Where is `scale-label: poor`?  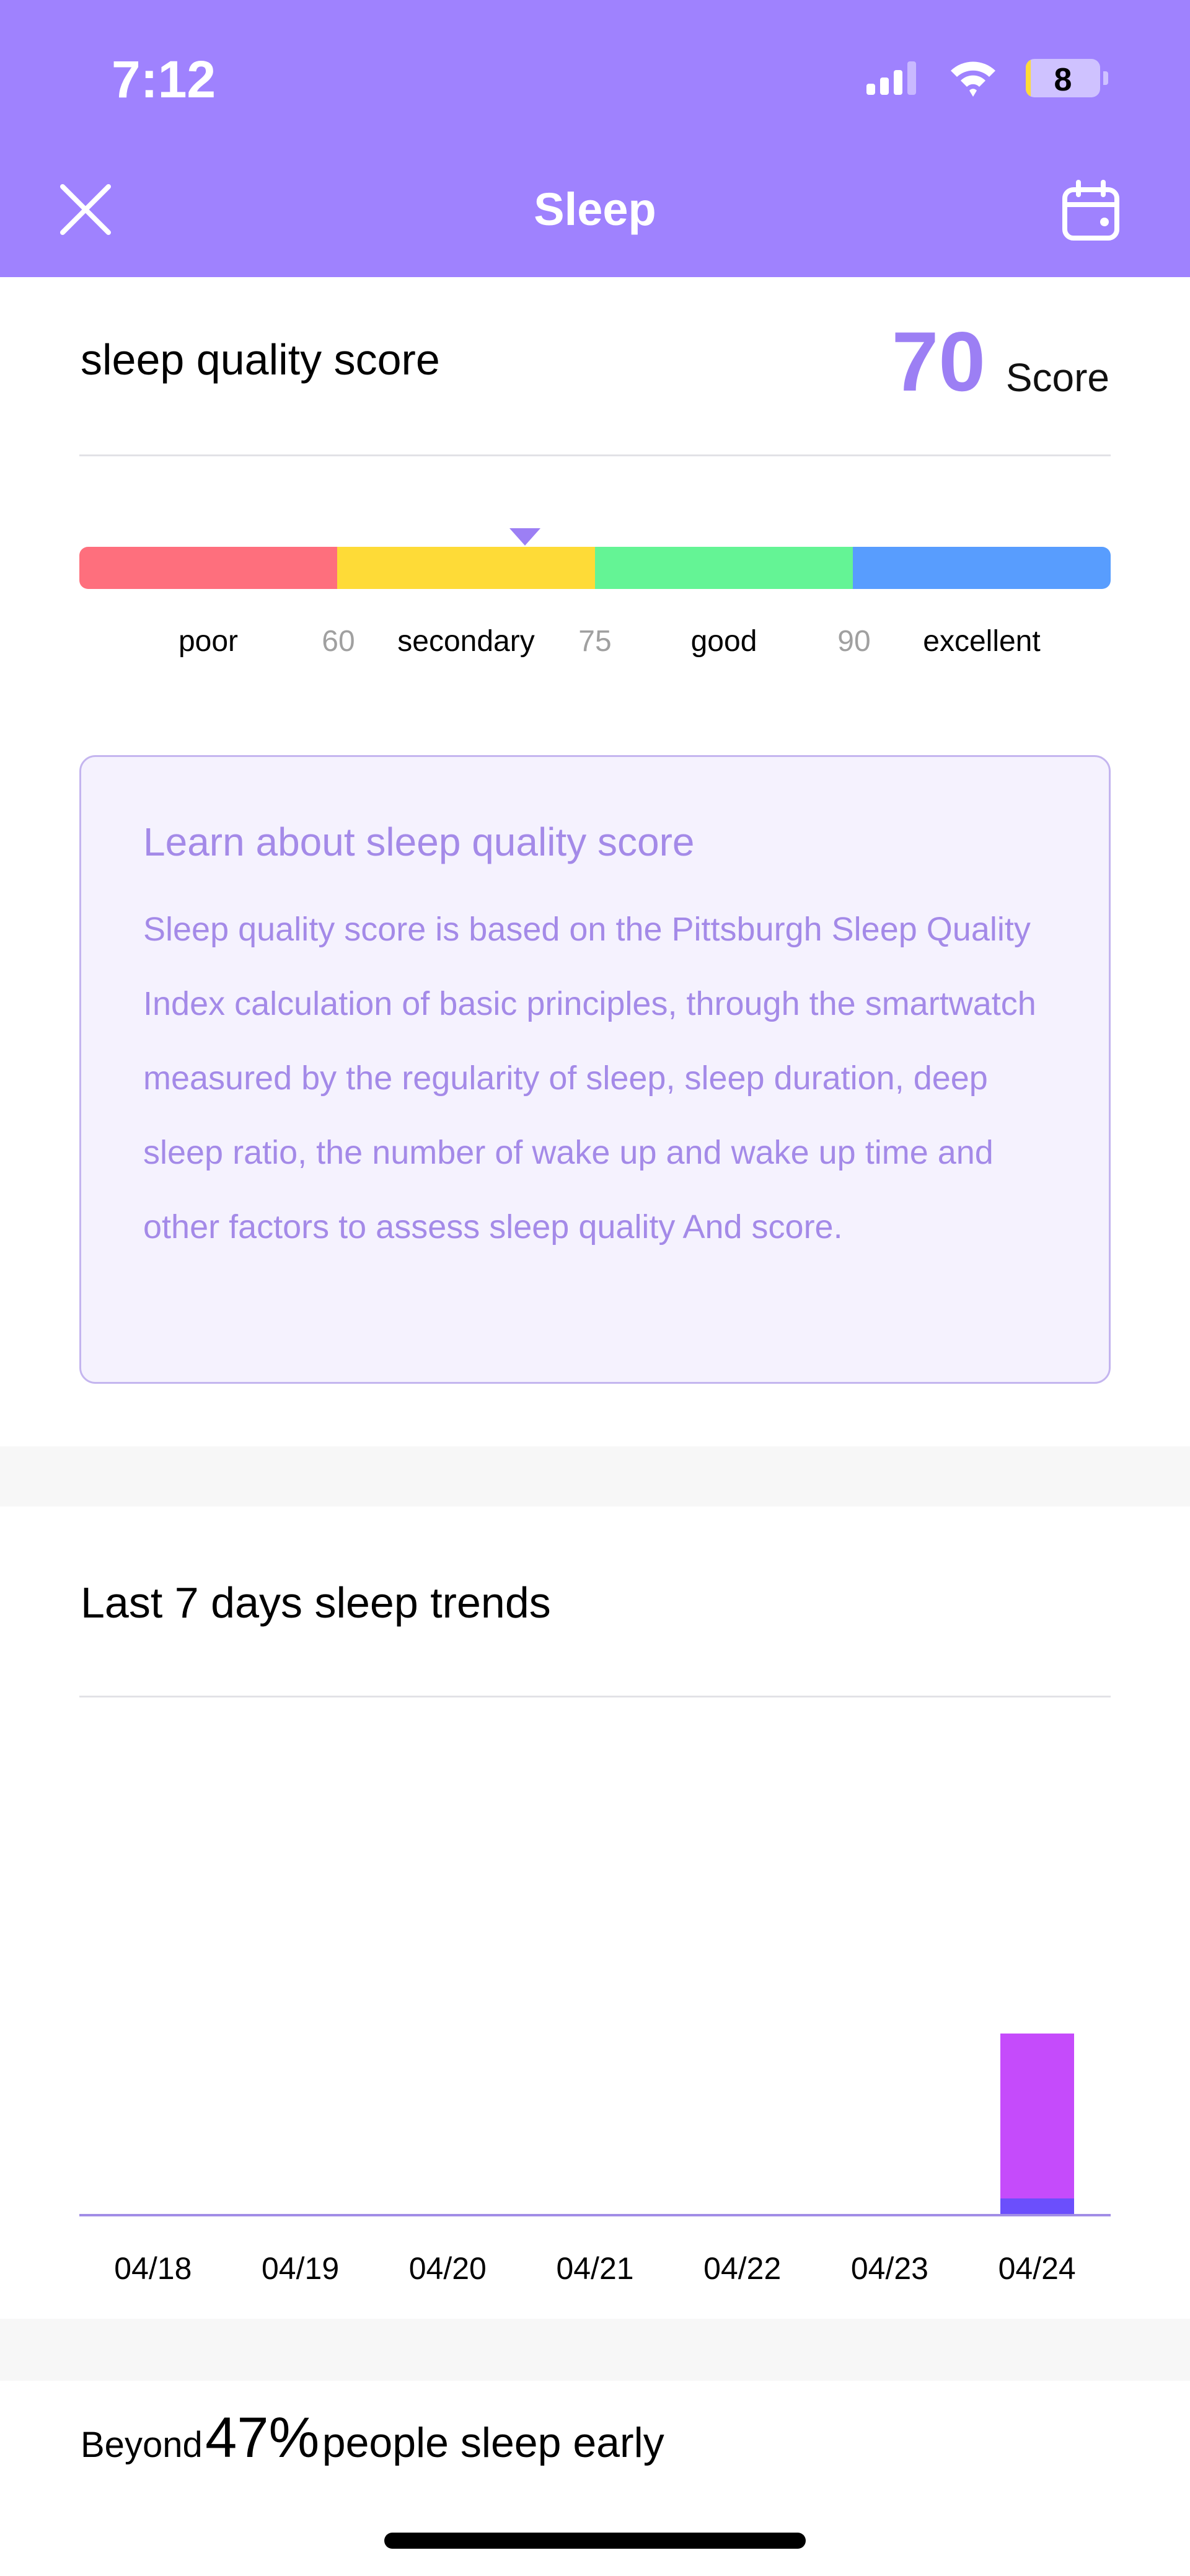 scale-label: poor is located at coordinates (208, 642).